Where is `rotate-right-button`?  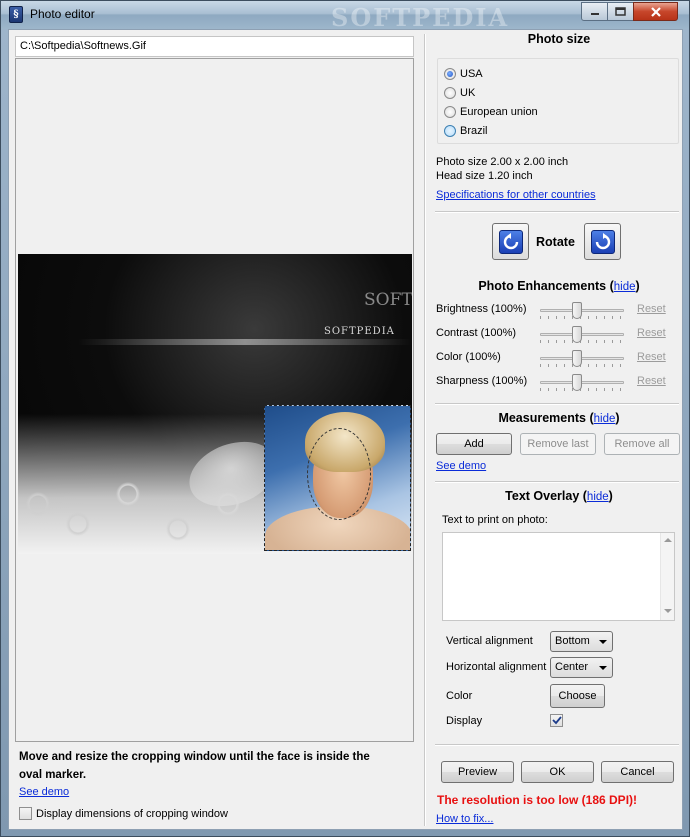
rotate-right-button is located at coordinates (602, 241).